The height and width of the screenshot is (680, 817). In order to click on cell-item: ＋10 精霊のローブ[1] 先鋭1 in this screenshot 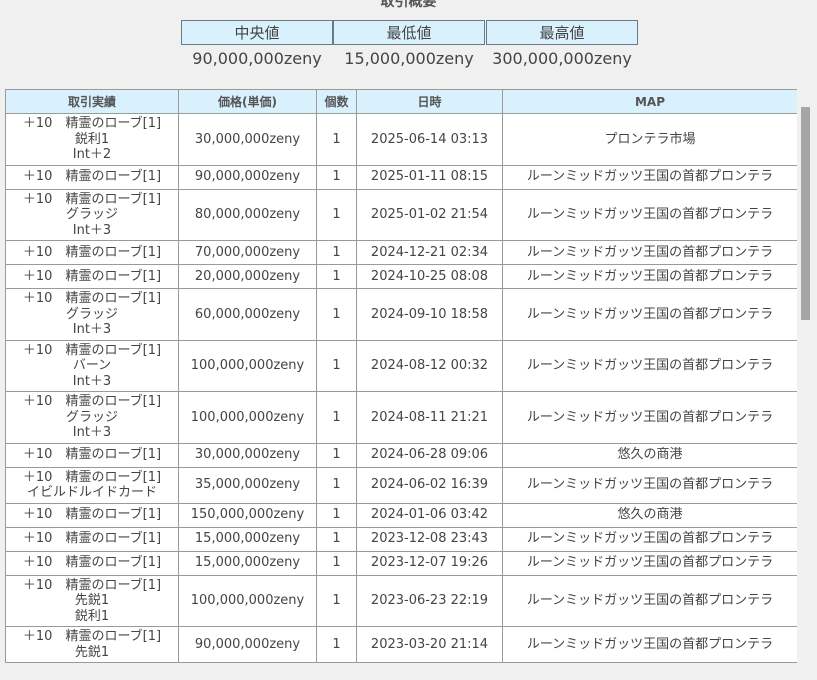, I will do `click(92, 644)`.